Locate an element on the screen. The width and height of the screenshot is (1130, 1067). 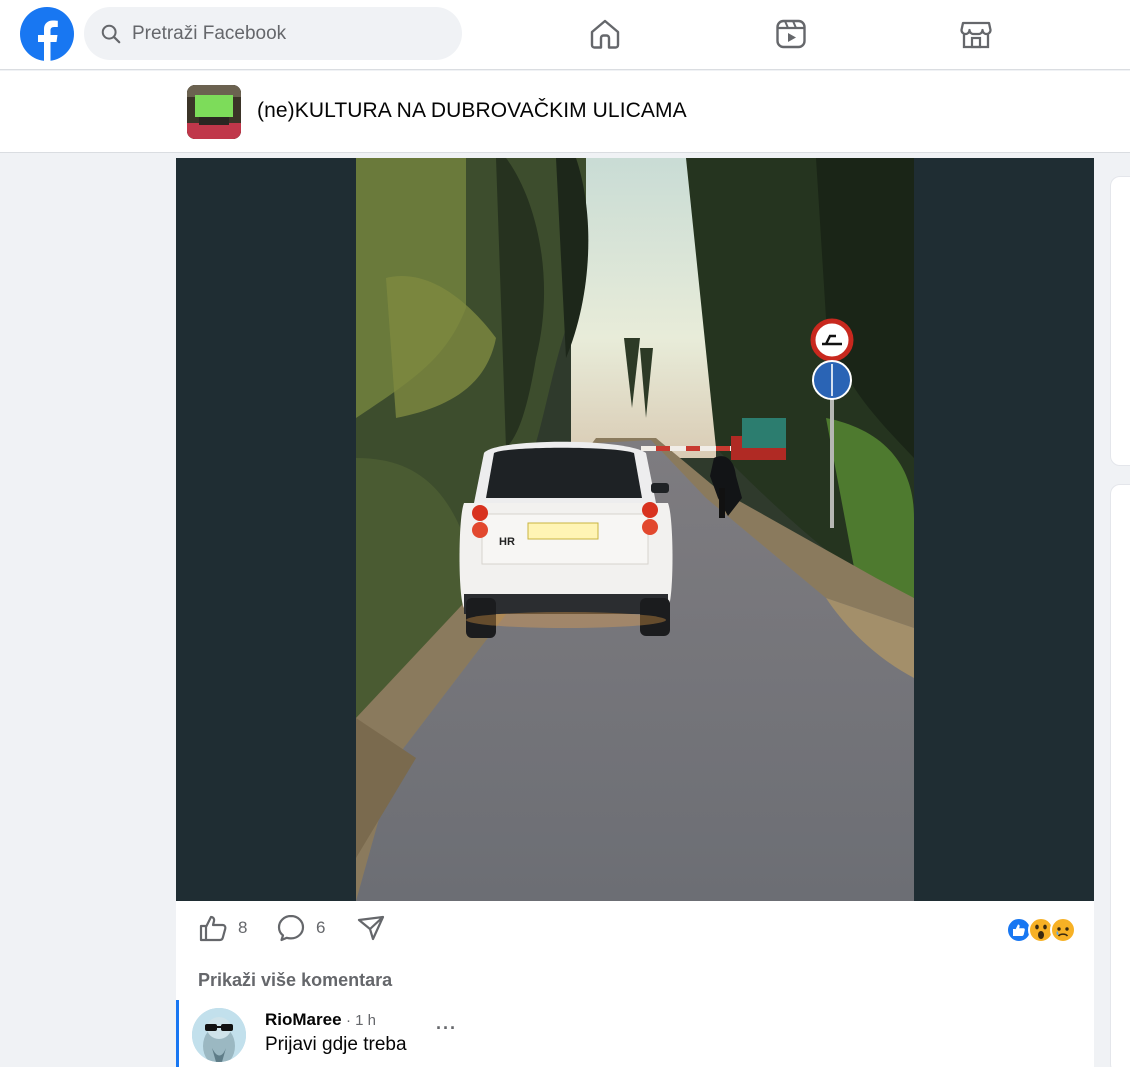
like-count: 8 is located at coordinates (243, 927).